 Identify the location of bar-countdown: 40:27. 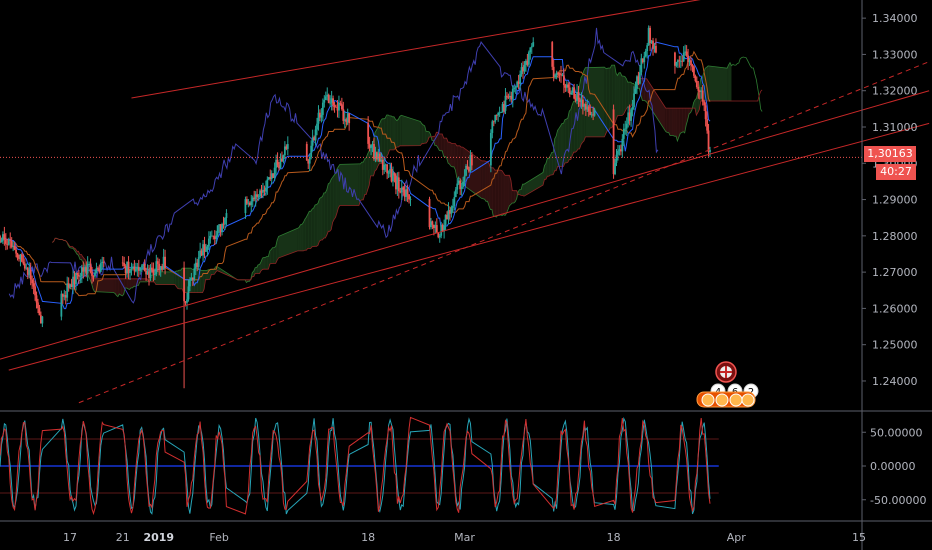
(896, 172).